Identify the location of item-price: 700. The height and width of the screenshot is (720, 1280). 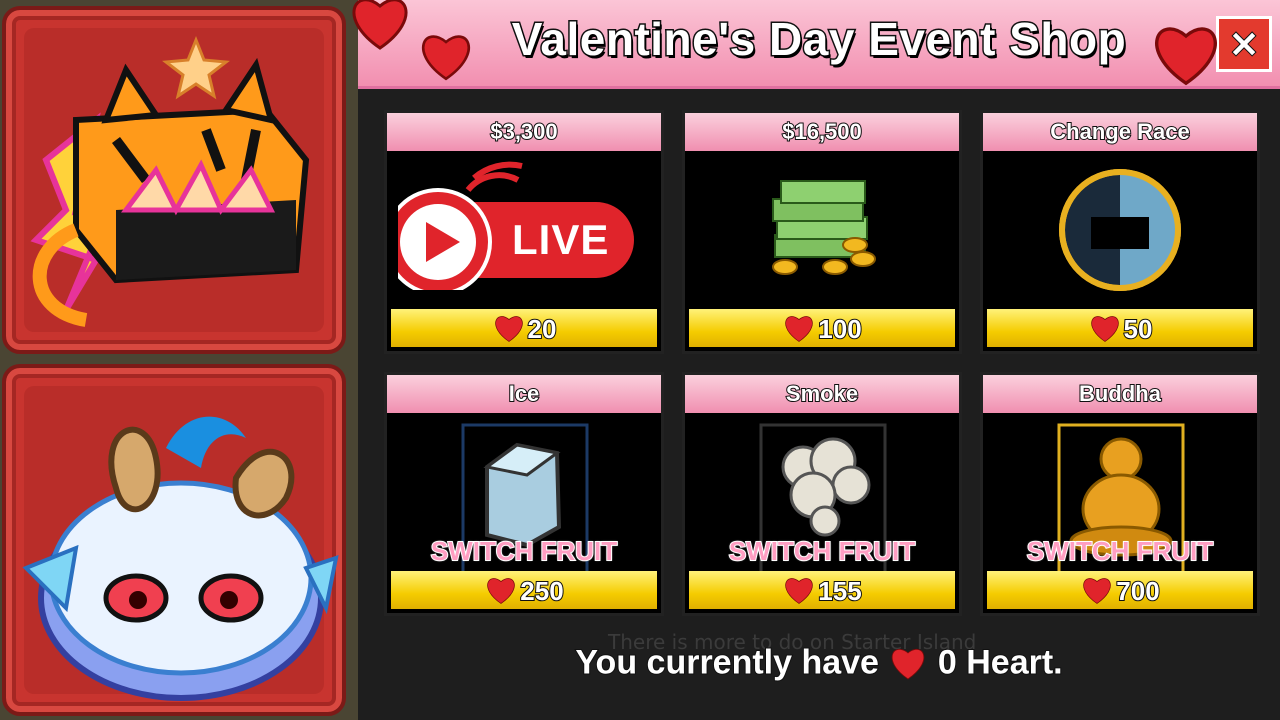
(1137, 591).